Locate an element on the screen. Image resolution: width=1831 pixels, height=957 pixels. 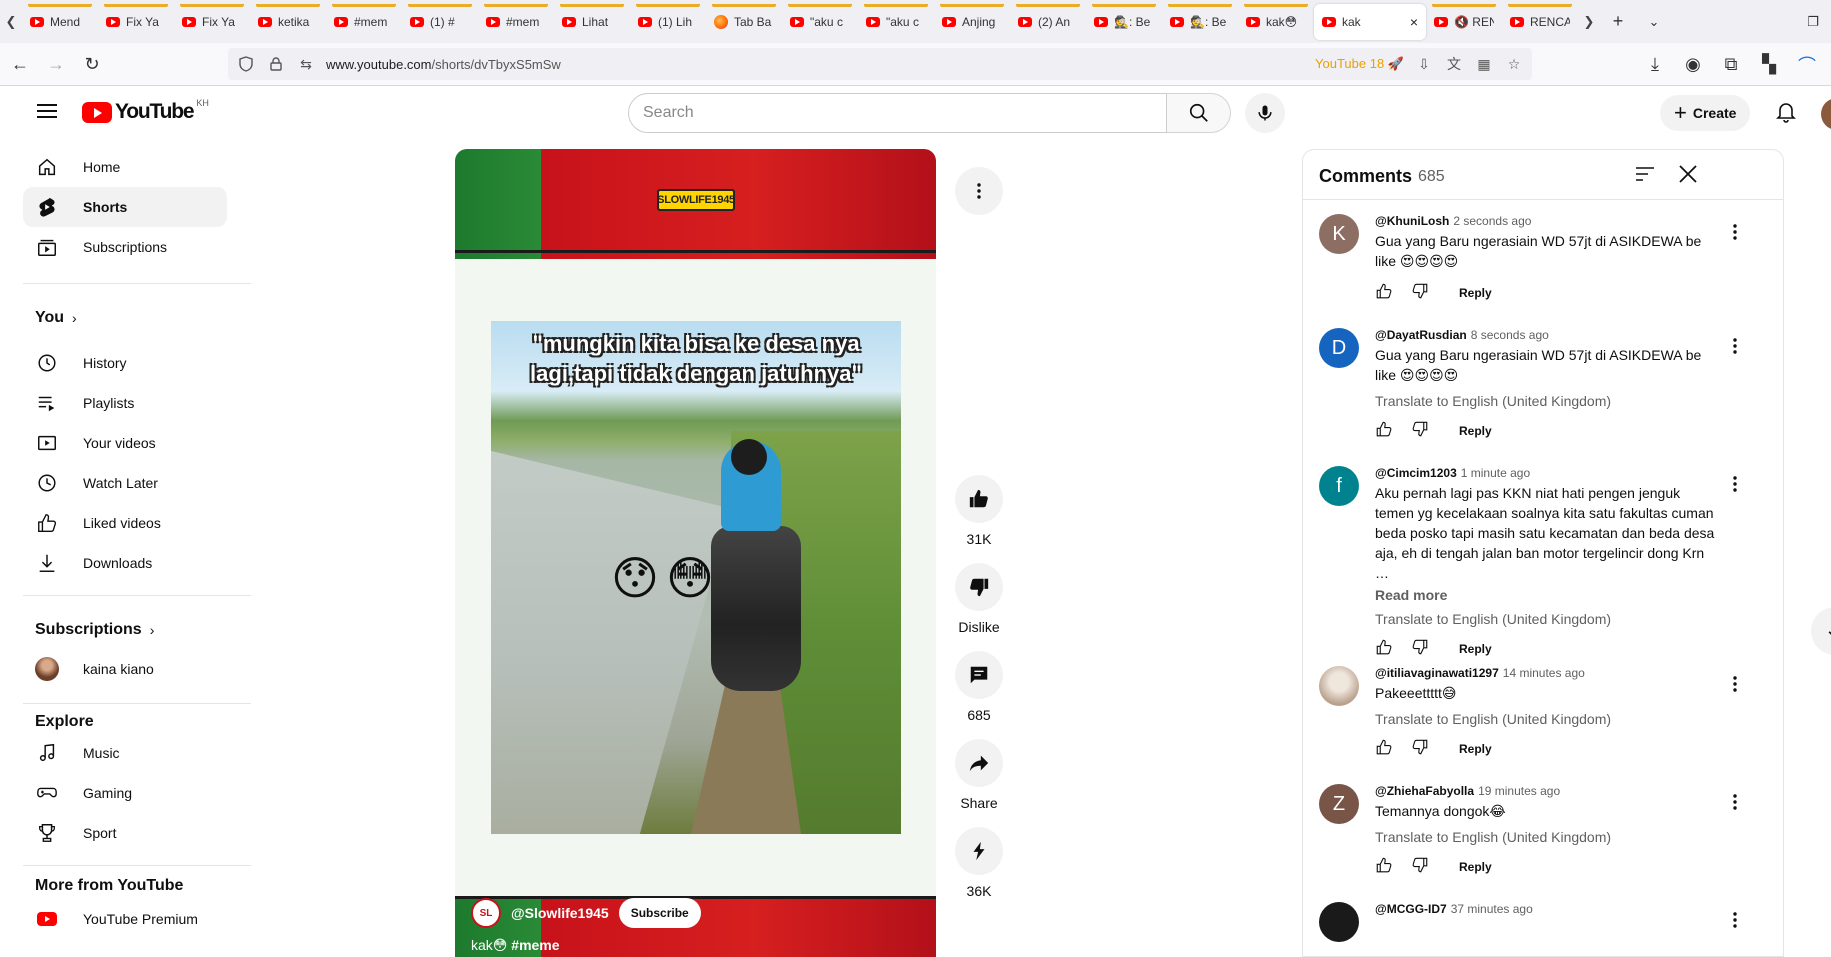
comment-author: @MCGG-ID7 is located at coordinates (1411, 909).